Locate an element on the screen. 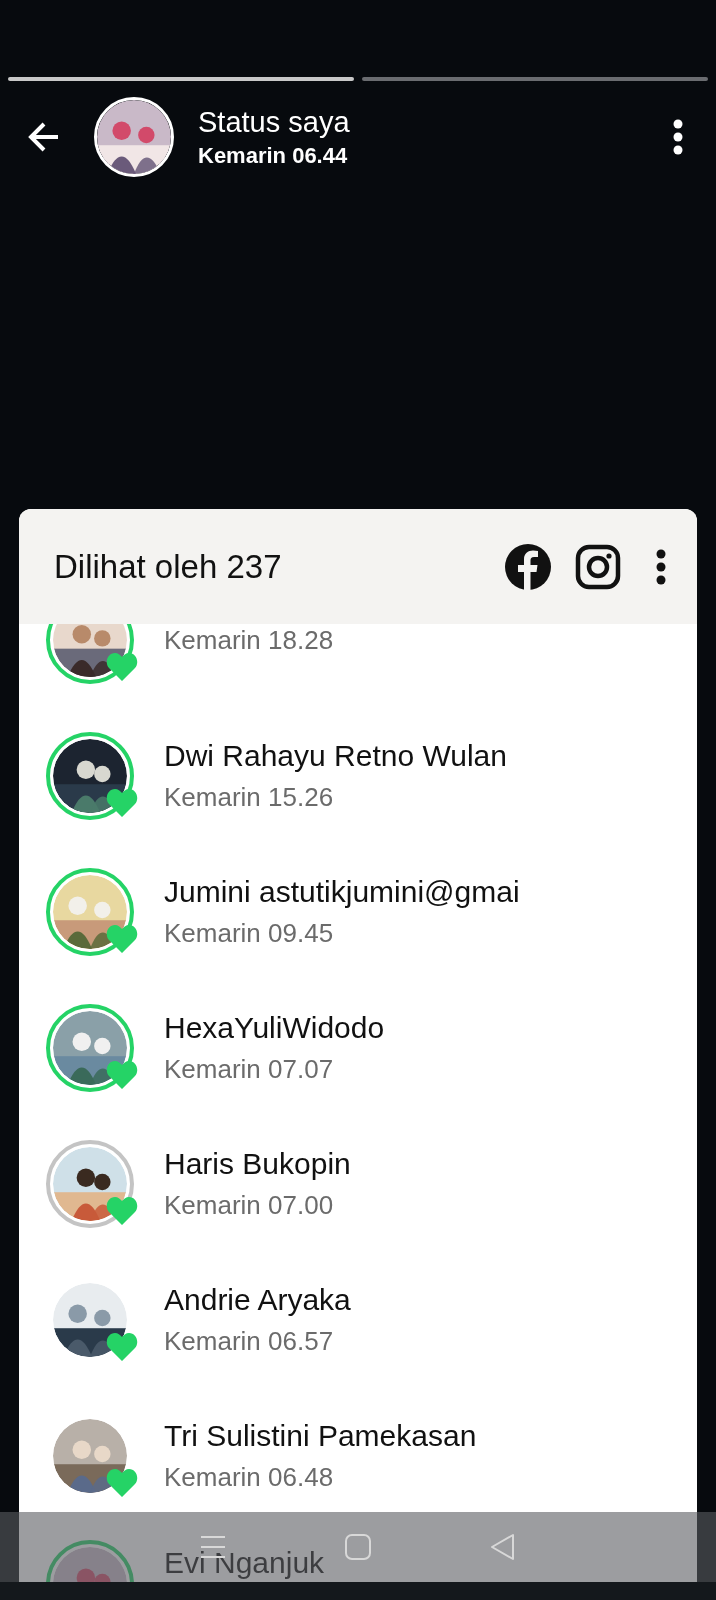  view-time: Kemarin 15.26 is located at coordinates (249, 797).